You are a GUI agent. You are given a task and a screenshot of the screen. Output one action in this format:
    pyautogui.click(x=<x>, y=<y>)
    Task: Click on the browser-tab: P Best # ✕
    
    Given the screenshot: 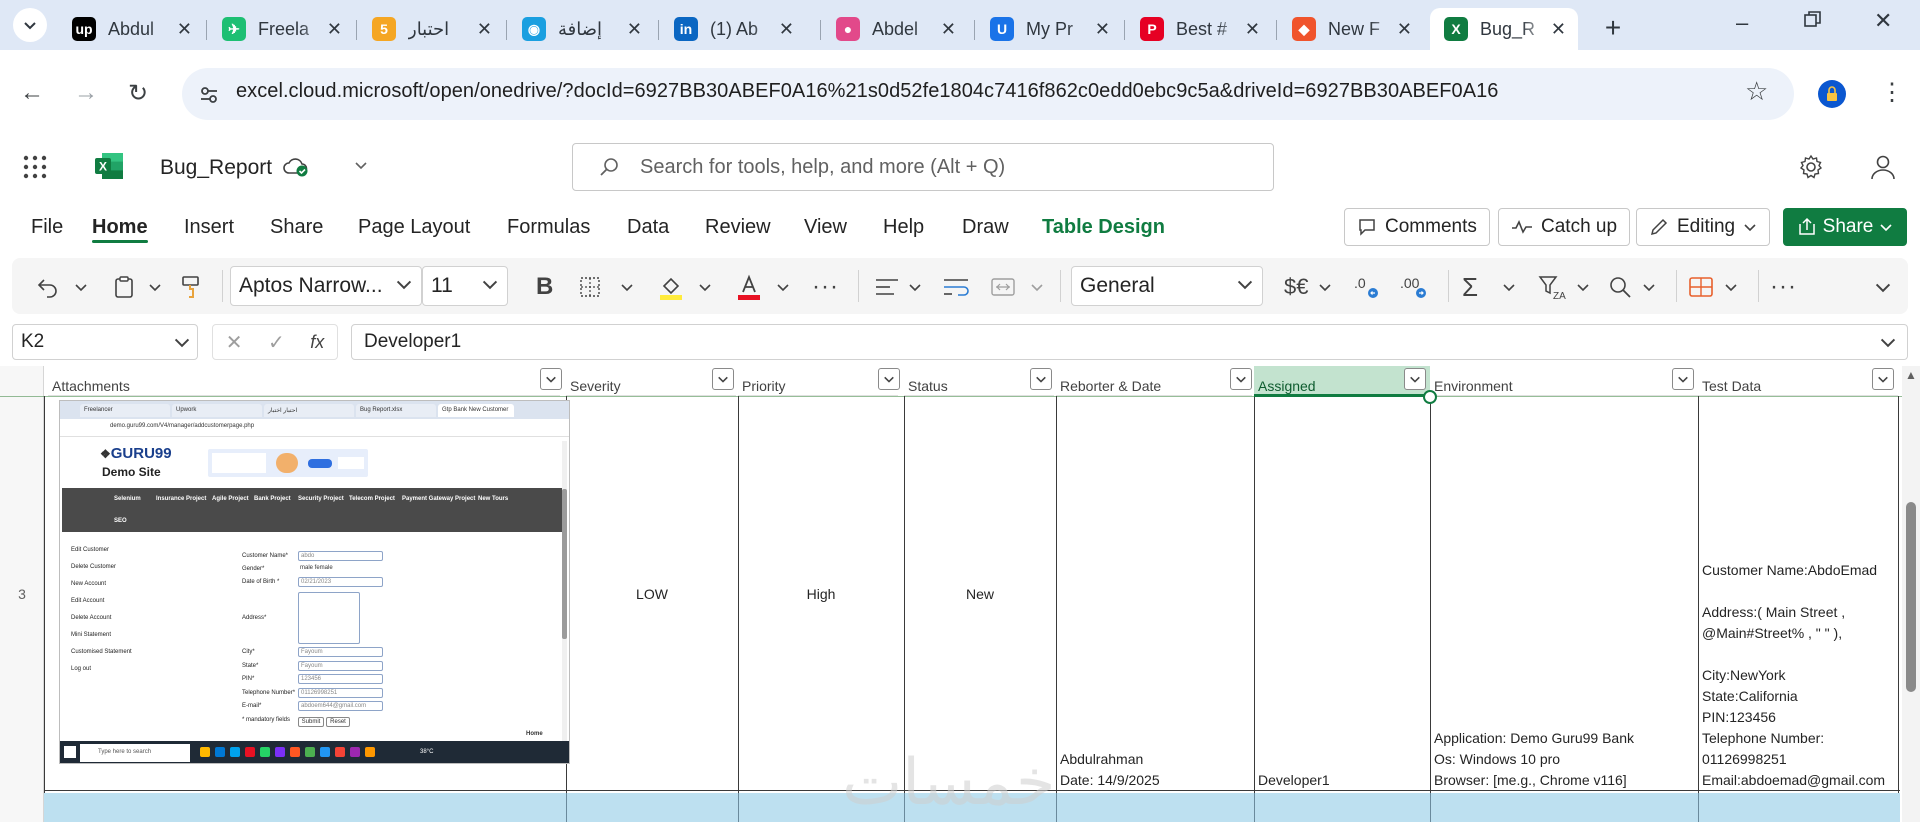 What is the action you would take?
    pyautogui.click(x=1199, y=29)
    